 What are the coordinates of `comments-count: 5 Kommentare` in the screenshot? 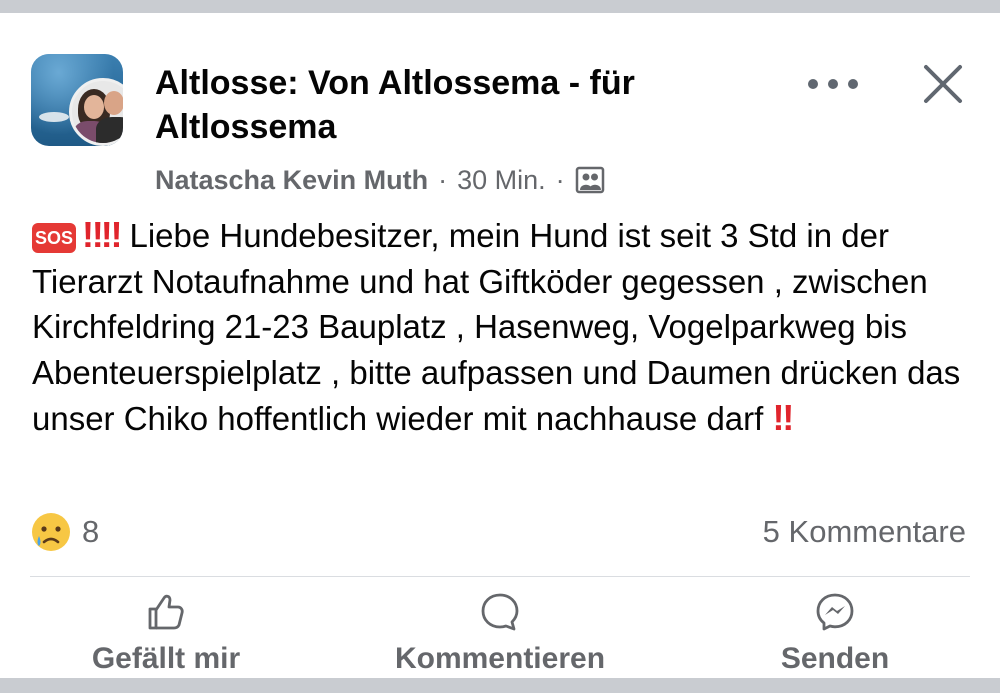 It's located at (864, 532).